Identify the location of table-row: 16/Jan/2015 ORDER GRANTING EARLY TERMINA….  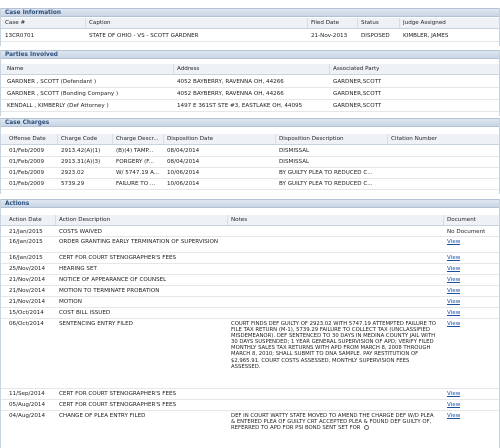
(250, 245).